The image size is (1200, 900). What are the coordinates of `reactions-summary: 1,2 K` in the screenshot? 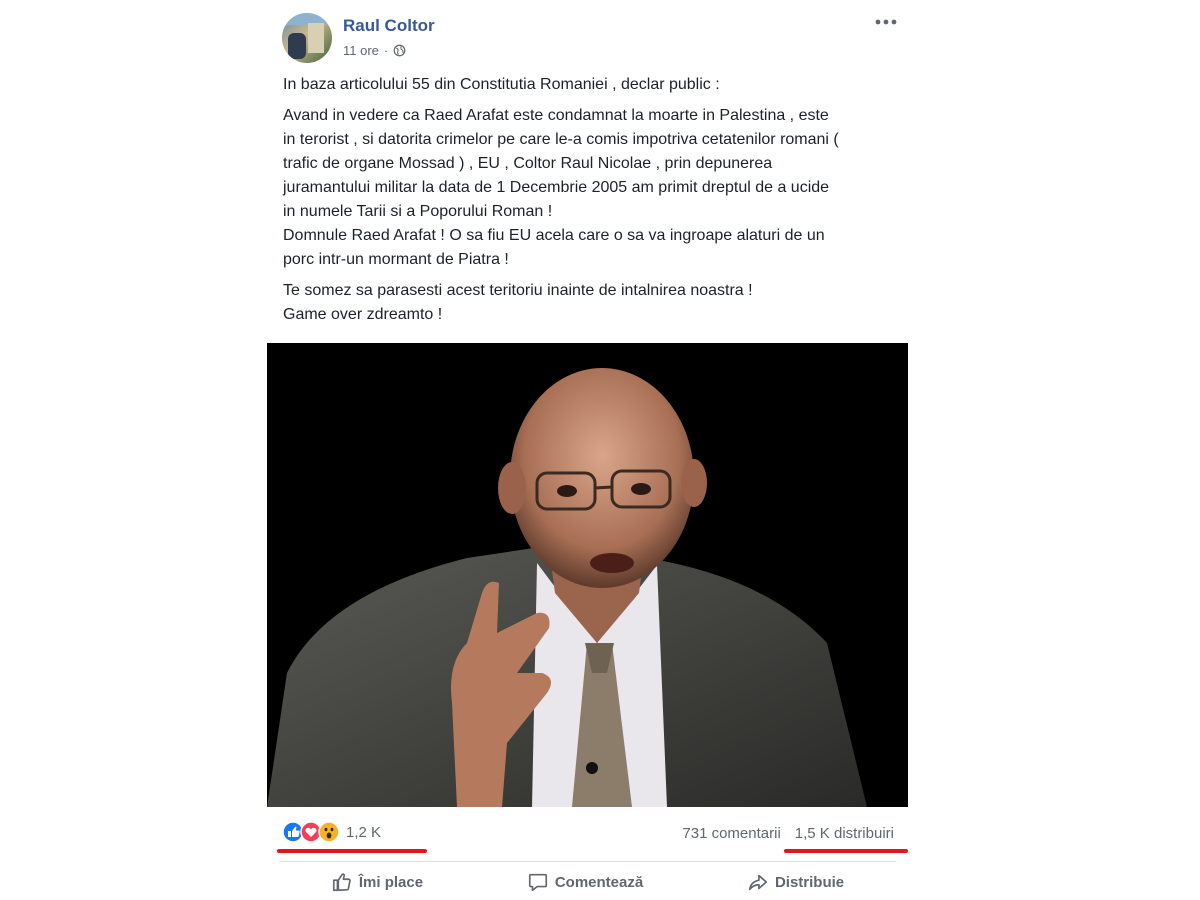 It's located at (331, 832).